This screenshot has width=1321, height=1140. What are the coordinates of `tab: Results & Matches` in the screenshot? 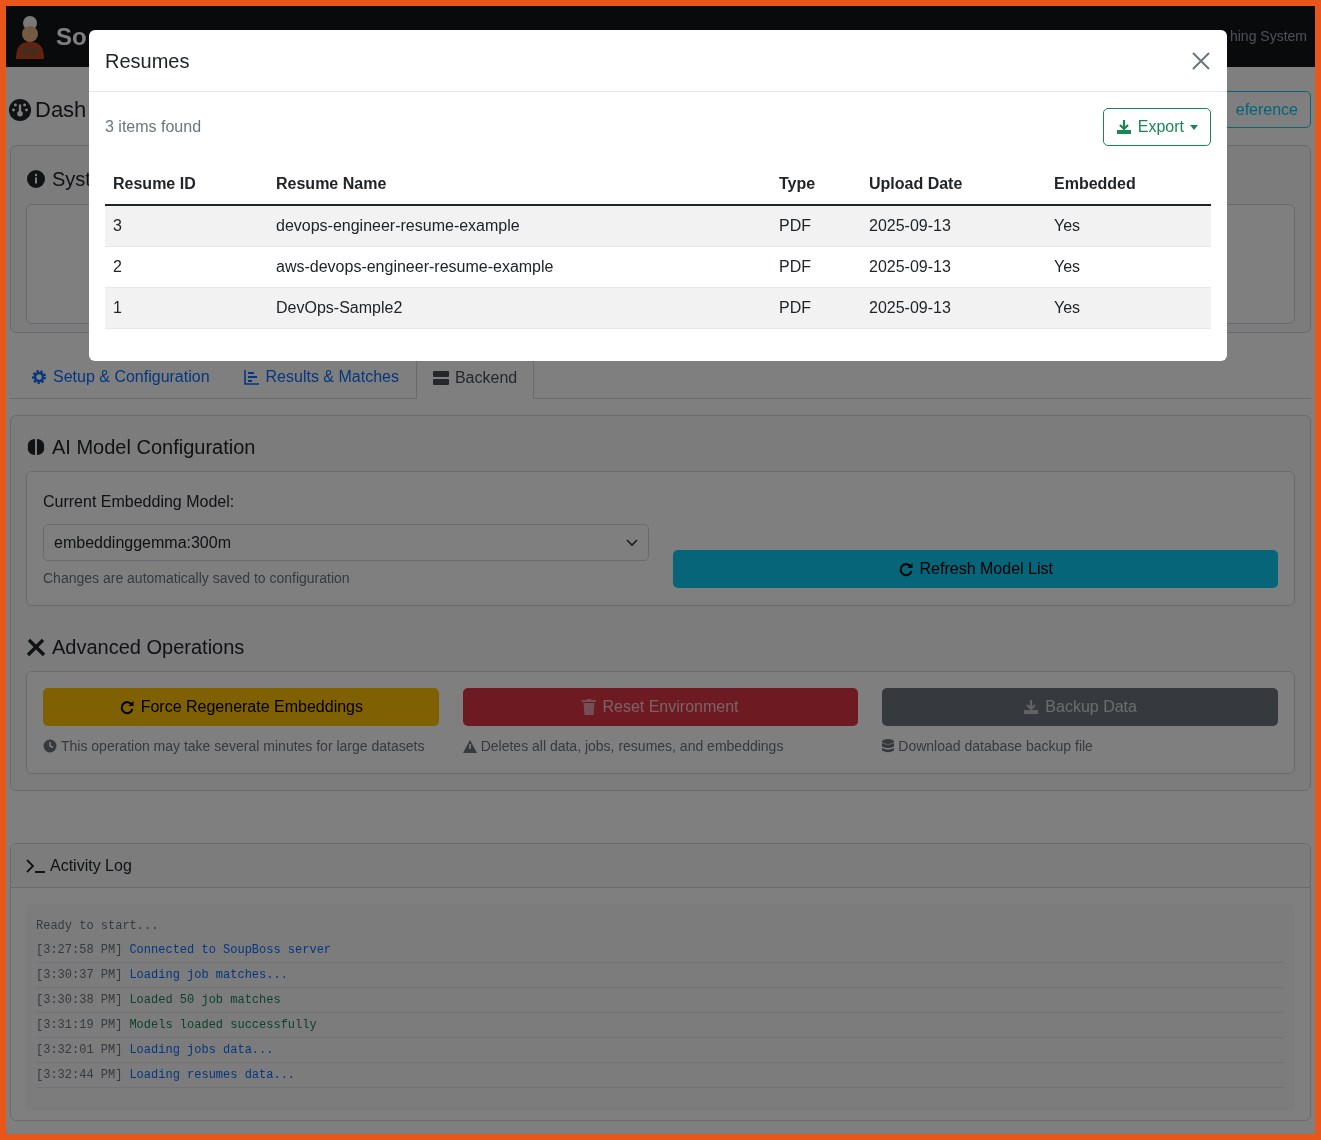 It's located at (321, 377).